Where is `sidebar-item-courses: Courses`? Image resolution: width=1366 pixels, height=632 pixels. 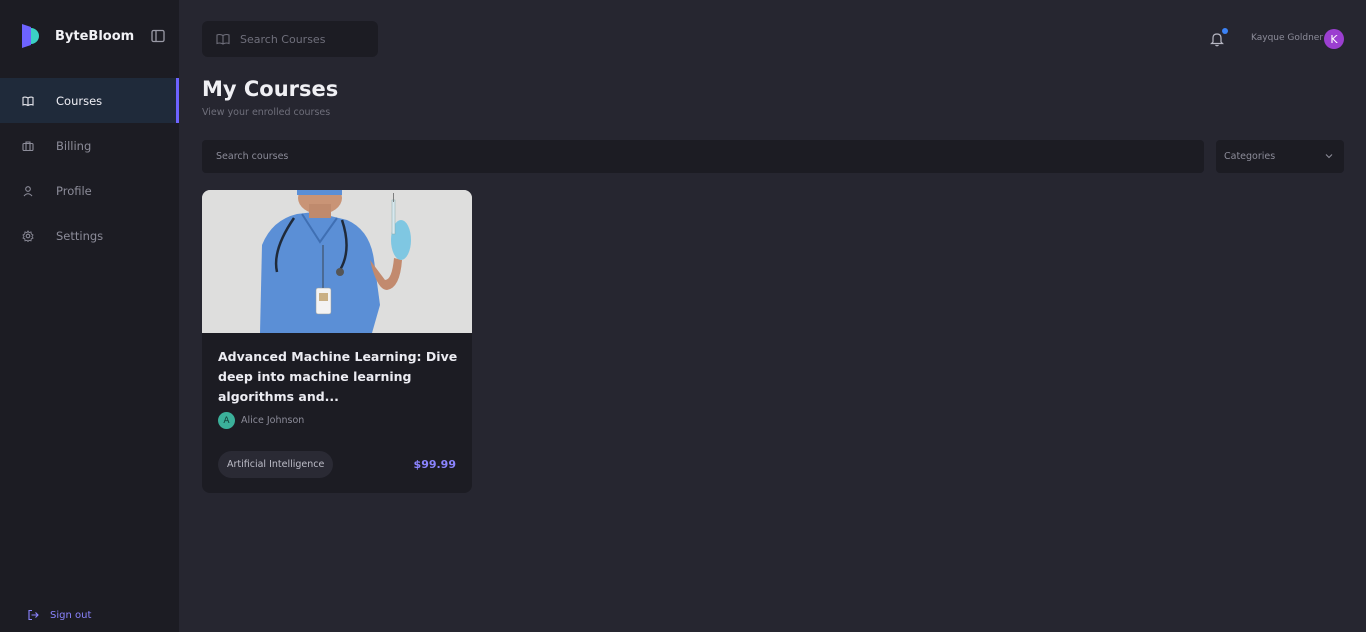 sidebar-item-courses: Courses is located at coordinates (89, 100).